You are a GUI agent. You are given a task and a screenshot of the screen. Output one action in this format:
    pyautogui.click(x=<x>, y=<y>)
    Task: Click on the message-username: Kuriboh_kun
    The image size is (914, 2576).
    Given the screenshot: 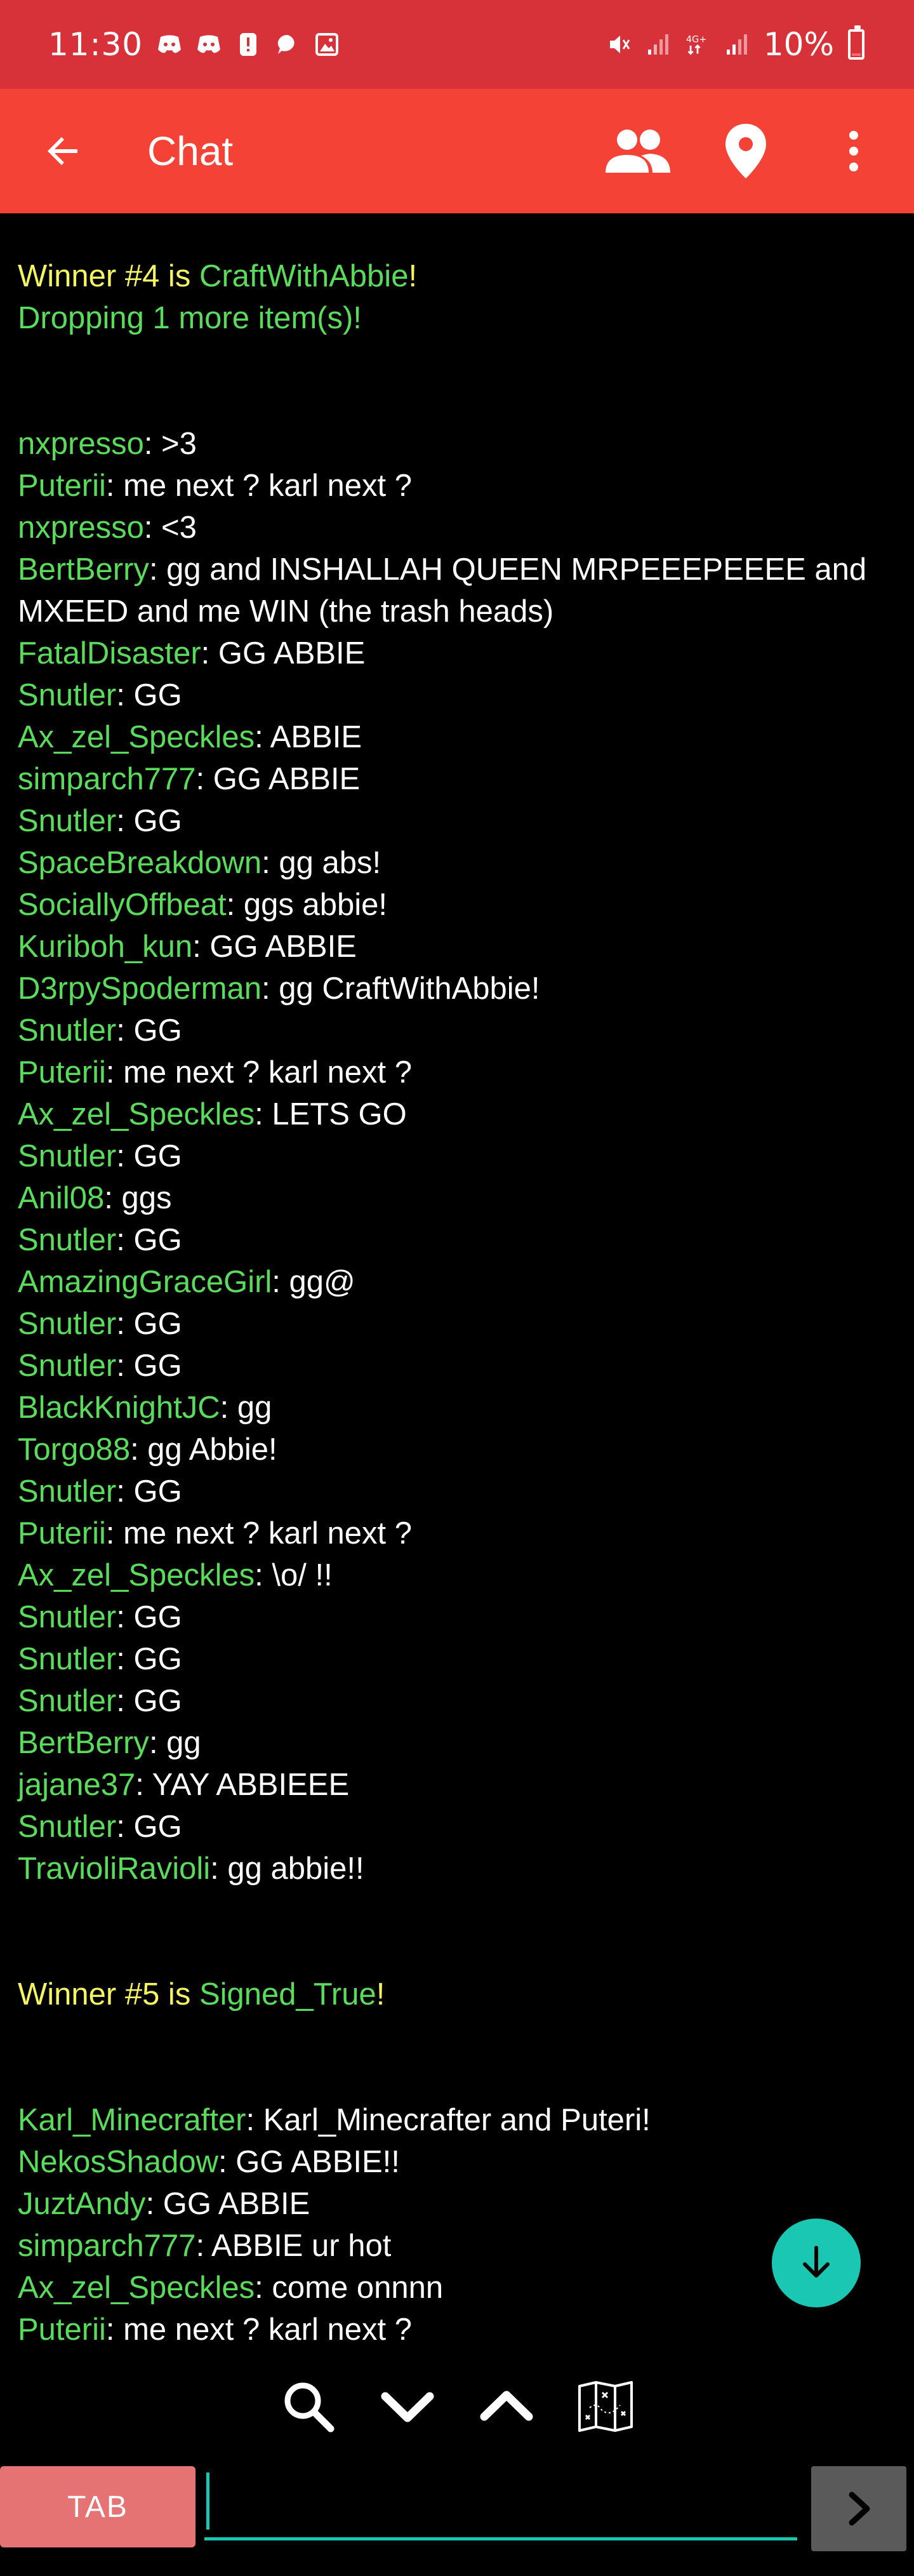 What is the action you would take?
    pyautogui.click(x=105, y=947)
    